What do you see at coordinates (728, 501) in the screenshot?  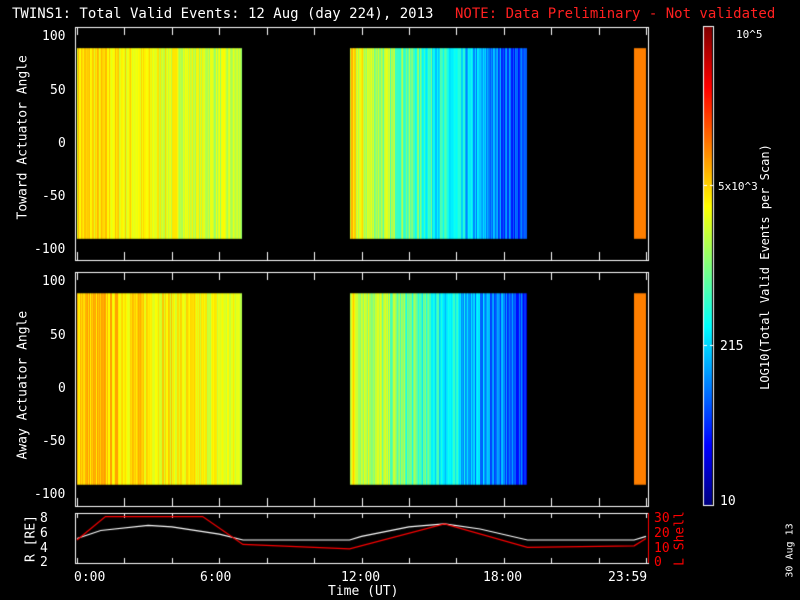 I see `cbar-tick: 10` at bounding box center [728, 501].